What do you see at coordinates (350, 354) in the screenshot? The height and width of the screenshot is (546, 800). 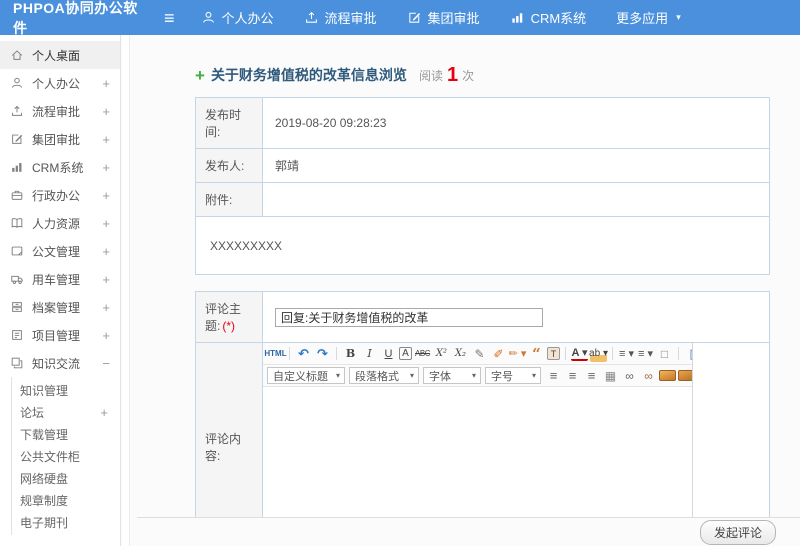 I see `bold-icon: B` at bounding box center [350, 354].